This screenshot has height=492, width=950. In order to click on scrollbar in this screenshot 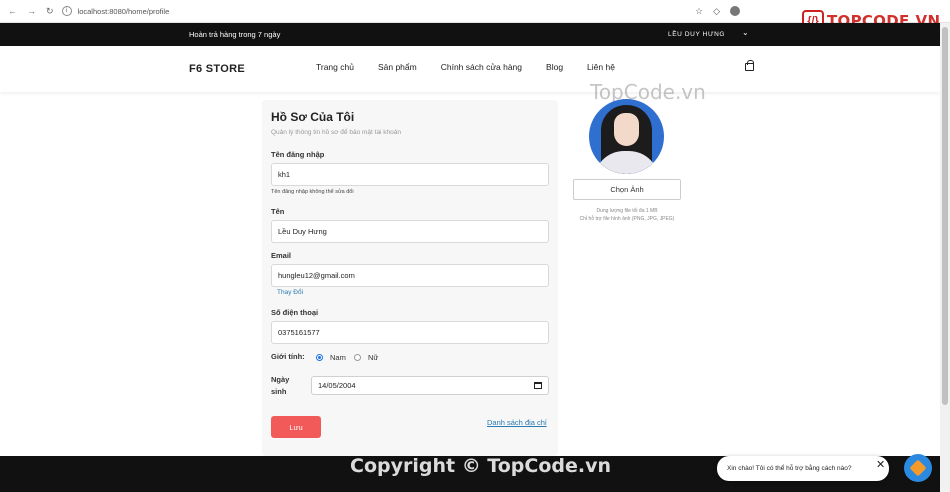, I will do `click(945, 257)`.